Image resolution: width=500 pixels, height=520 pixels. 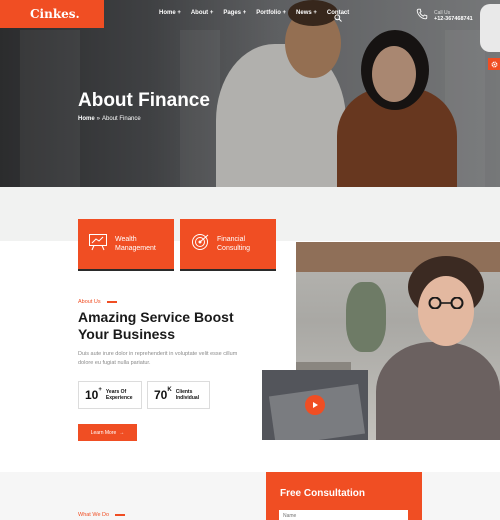 I want to click on what-we-do-eyebrow: What We Do, so click(x=102, y=515).